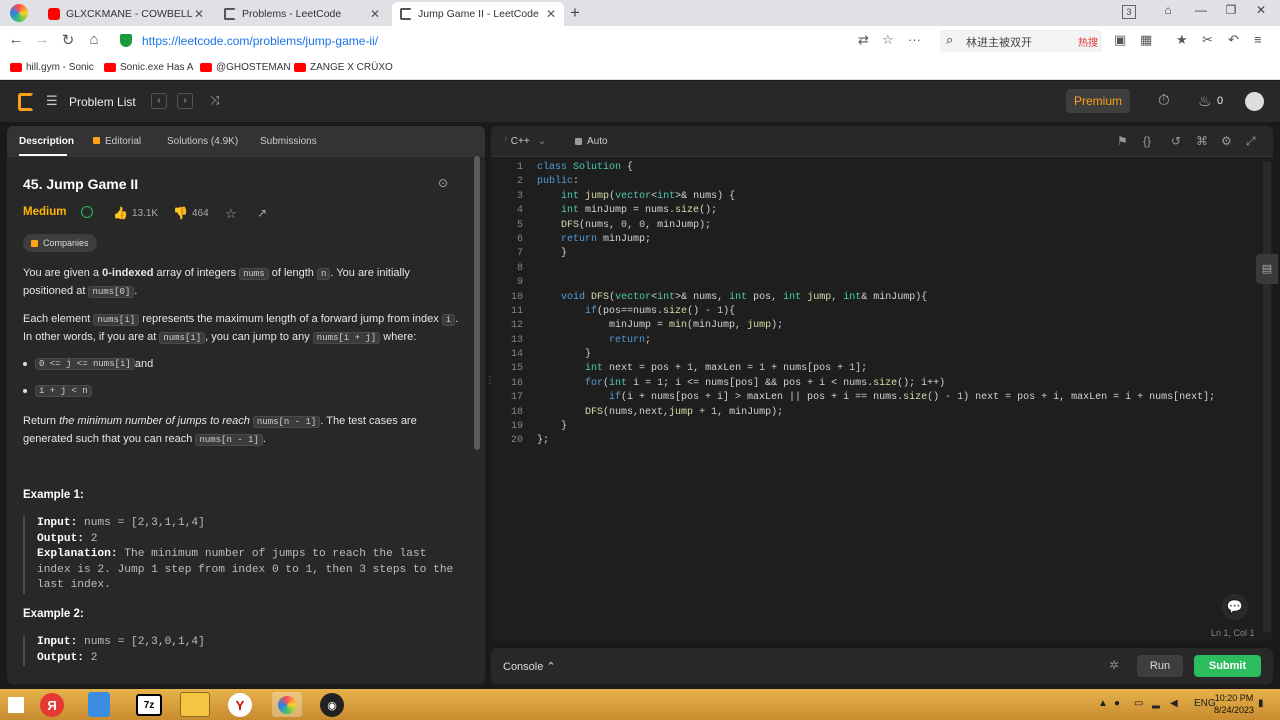  Describe the element at coordinates (117, 141) in the screenshot. I see `tab-editorial: Editorial` at that location.